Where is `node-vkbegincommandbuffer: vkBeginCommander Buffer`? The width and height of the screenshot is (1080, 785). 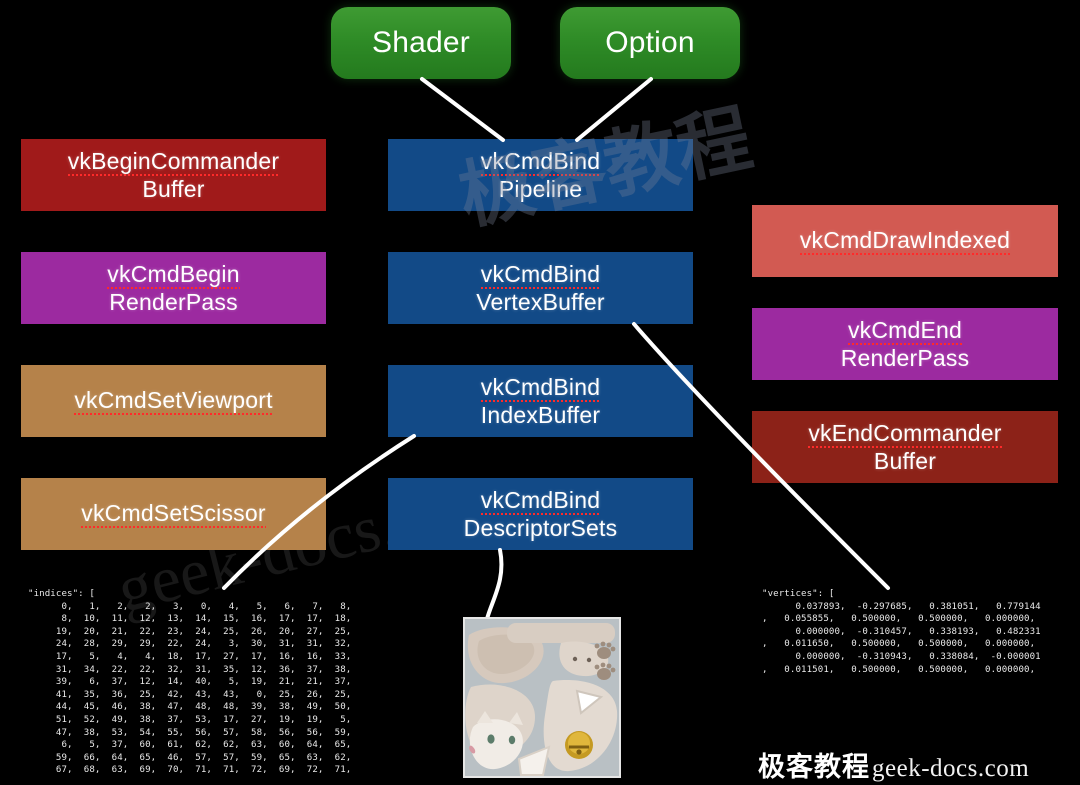 node-vkbegincommandbuffer: vkBeginCommander Buffer is located at coordinates (173, 175).